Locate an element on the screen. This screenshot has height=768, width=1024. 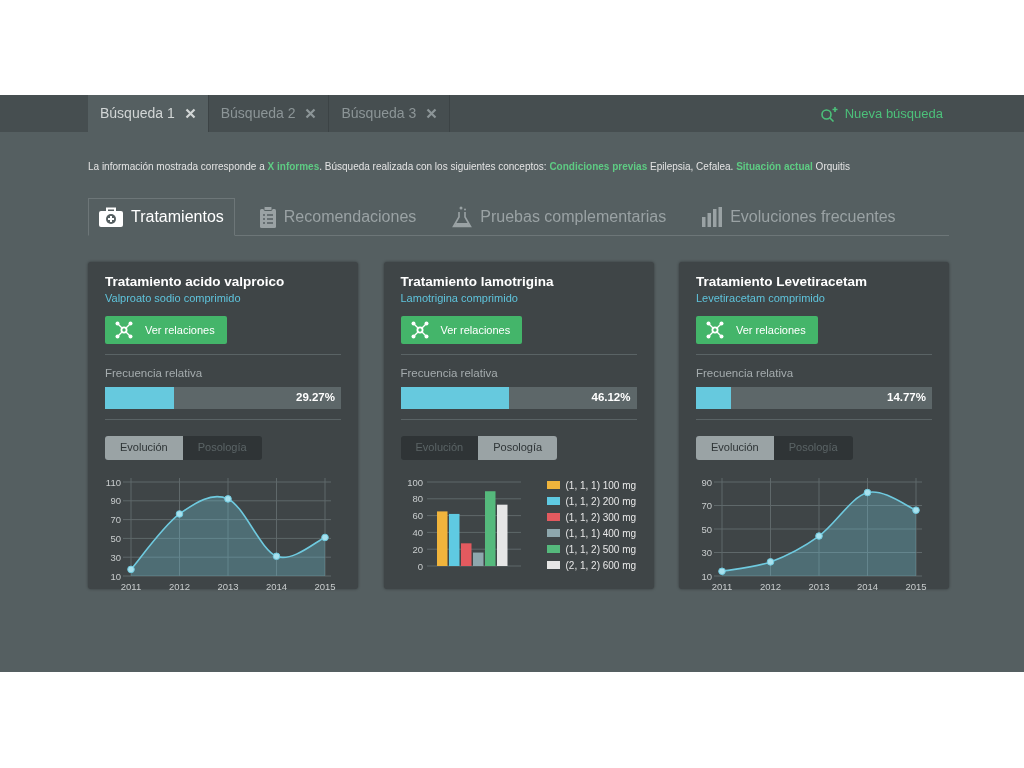
section-tab: Tratamientos is located at coordinates (161, 217).